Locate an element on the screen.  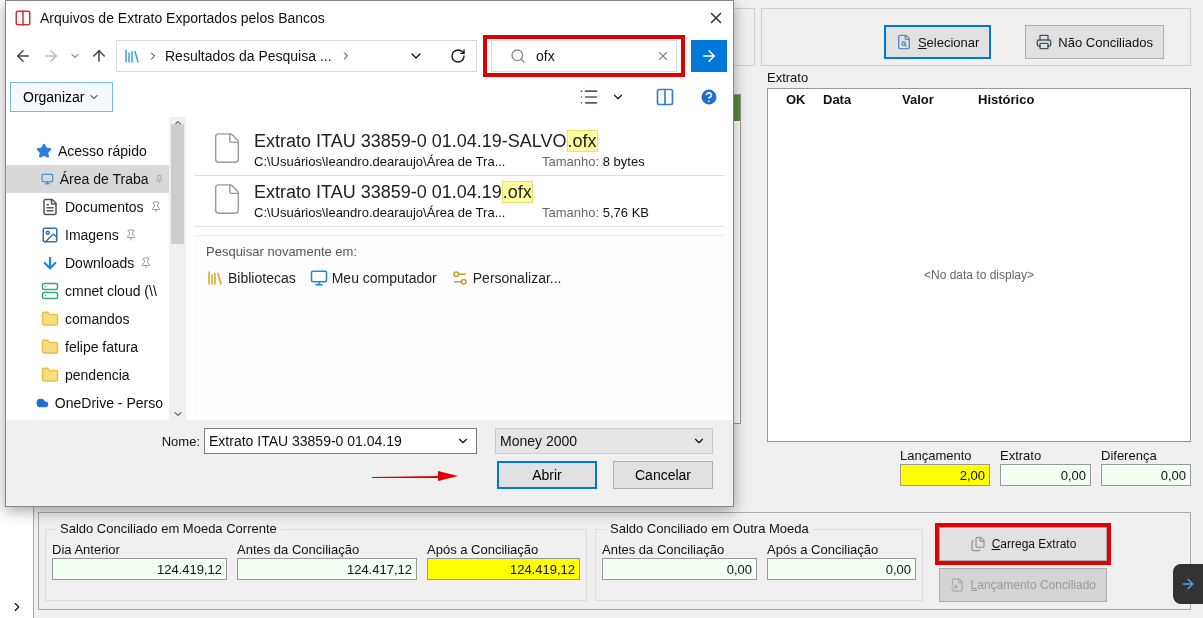
search-location-link: Meu computador is located at coordinates (373, 278).